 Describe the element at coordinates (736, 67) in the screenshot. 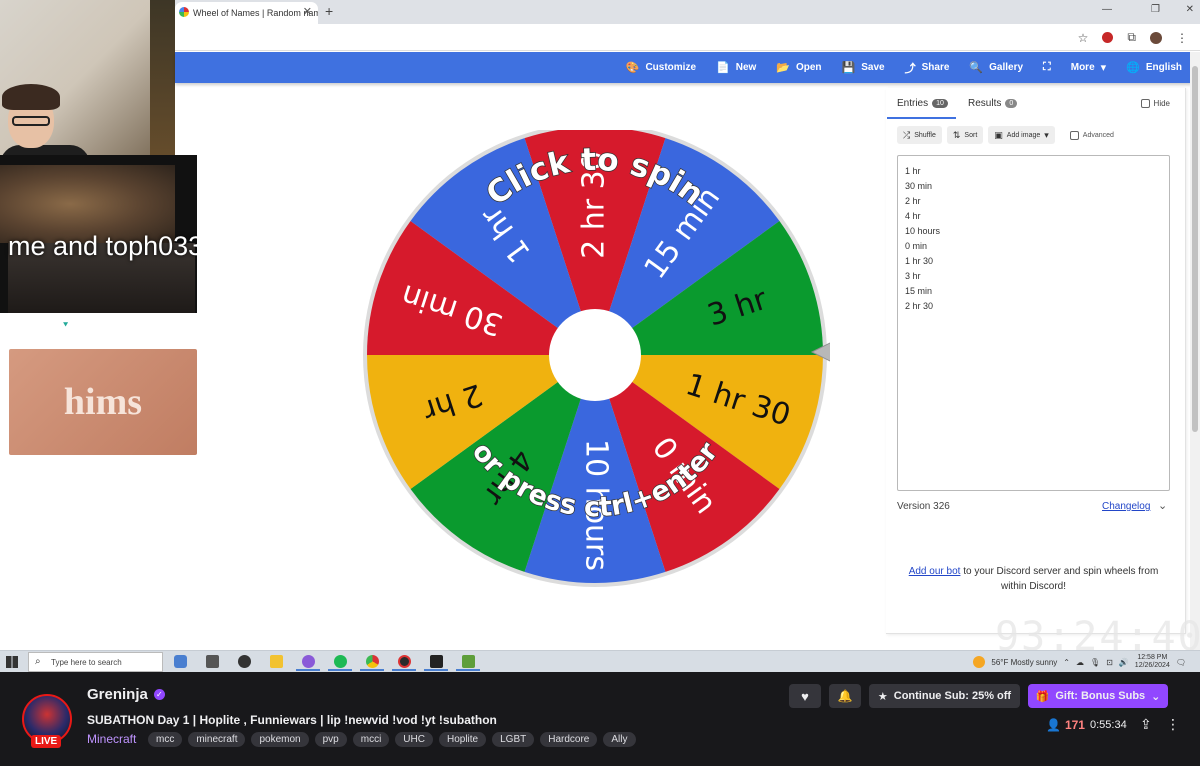

I see `new-button: 📄 New` at that location.